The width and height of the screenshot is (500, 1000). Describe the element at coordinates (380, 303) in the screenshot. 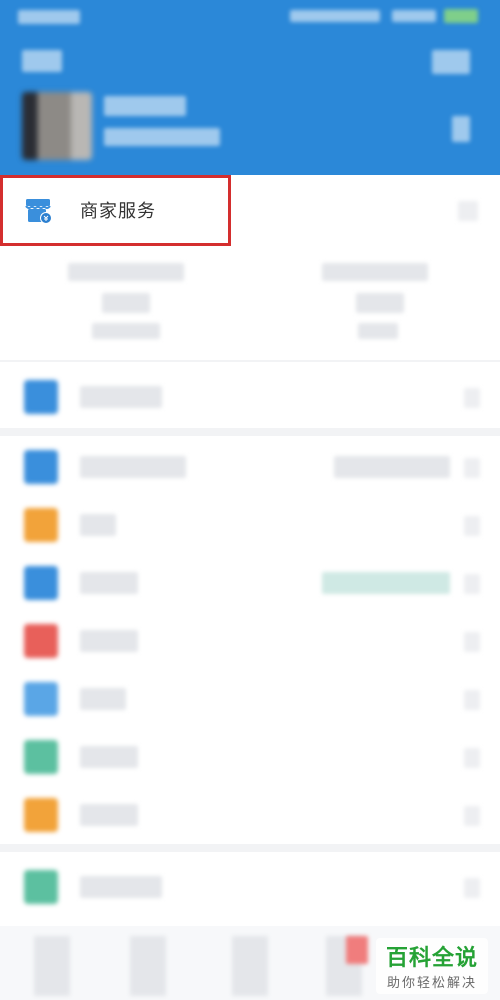

I see `stat-right-value` at that location.